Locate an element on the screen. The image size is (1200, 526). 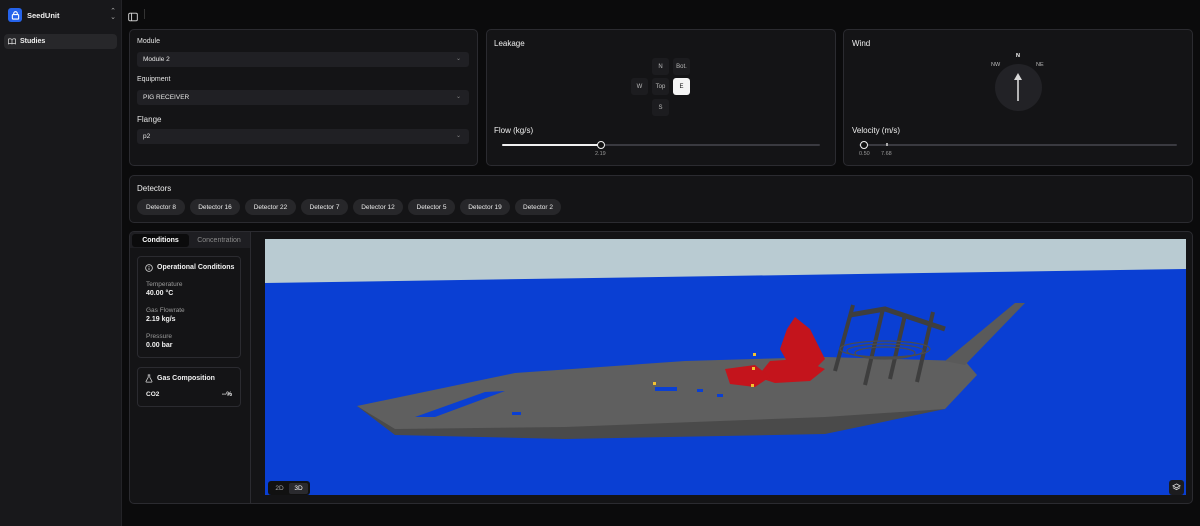
compass-ne-label: NE is located at coordinates (1040, 65).